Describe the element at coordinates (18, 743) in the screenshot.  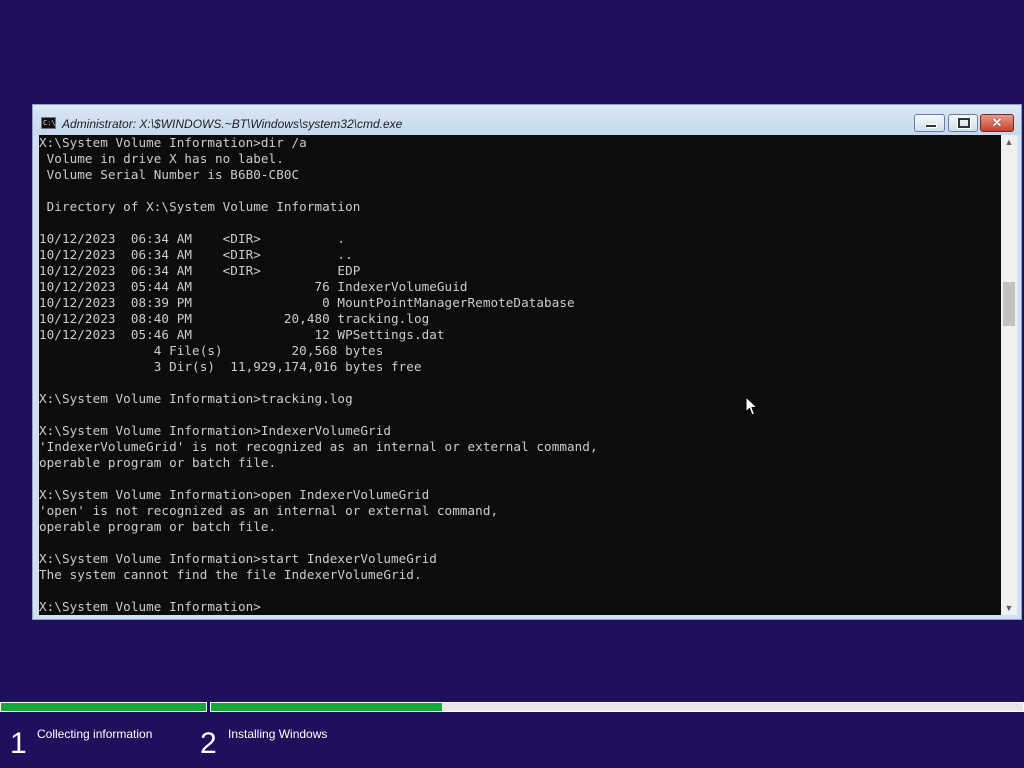
I see `step-number: 1` at that location.